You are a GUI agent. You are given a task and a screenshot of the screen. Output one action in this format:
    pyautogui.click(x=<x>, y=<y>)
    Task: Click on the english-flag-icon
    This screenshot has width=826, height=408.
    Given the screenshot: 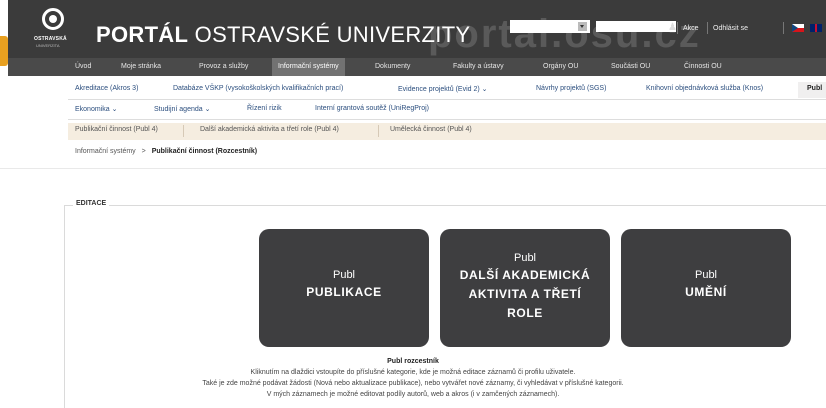 What is the action you would take?
    pyautogui.click(x=816, y=28)
    